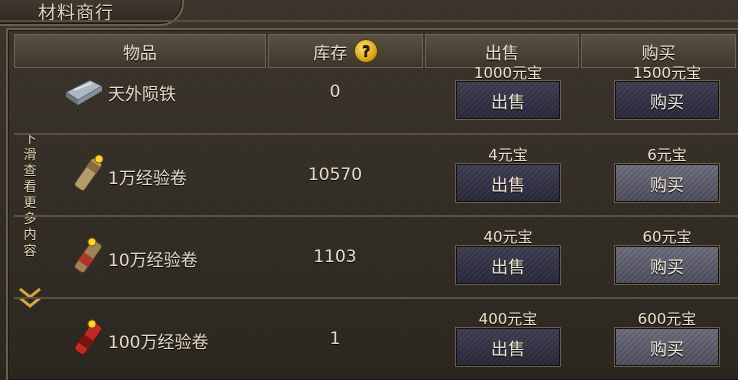  I want to click on scroll-hint-text: 下滑查看更多内容, so click(30, 195).